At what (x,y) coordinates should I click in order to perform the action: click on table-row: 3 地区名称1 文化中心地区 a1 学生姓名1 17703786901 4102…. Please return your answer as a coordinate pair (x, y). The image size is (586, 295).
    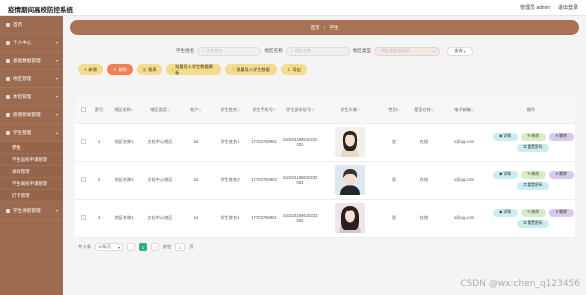
    Looking at the image, I should click on (325, 218).